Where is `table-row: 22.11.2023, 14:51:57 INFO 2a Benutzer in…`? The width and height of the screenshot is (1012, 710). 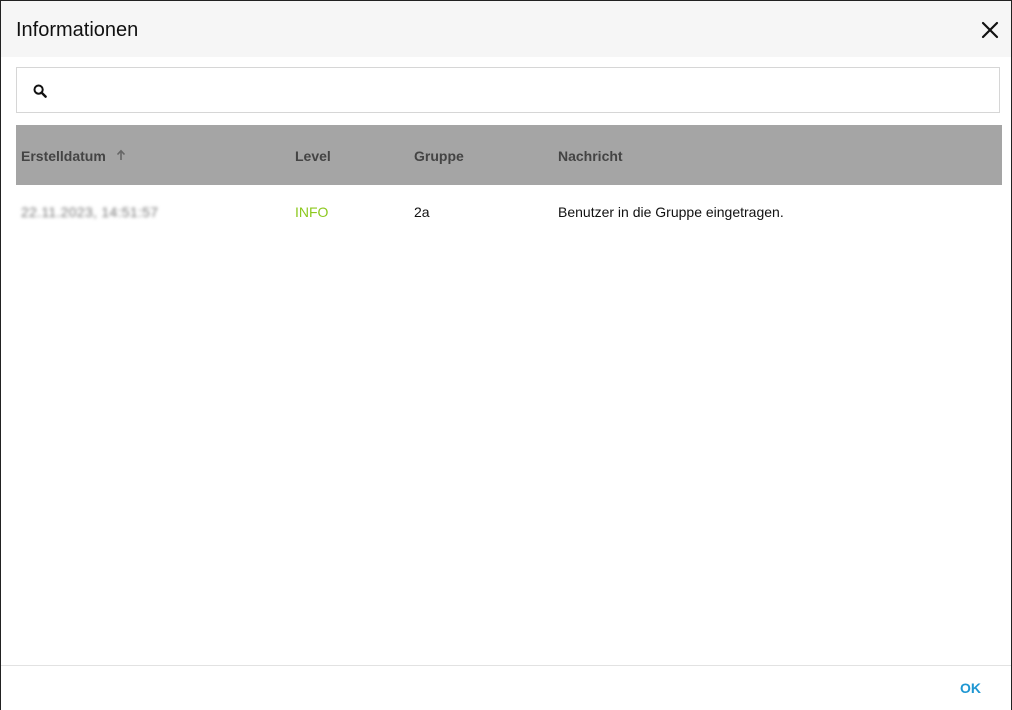 table-row: 22.11.2023, 14:51:57 INFO 2a Benutzer in… is located at coordinates (509, 212).